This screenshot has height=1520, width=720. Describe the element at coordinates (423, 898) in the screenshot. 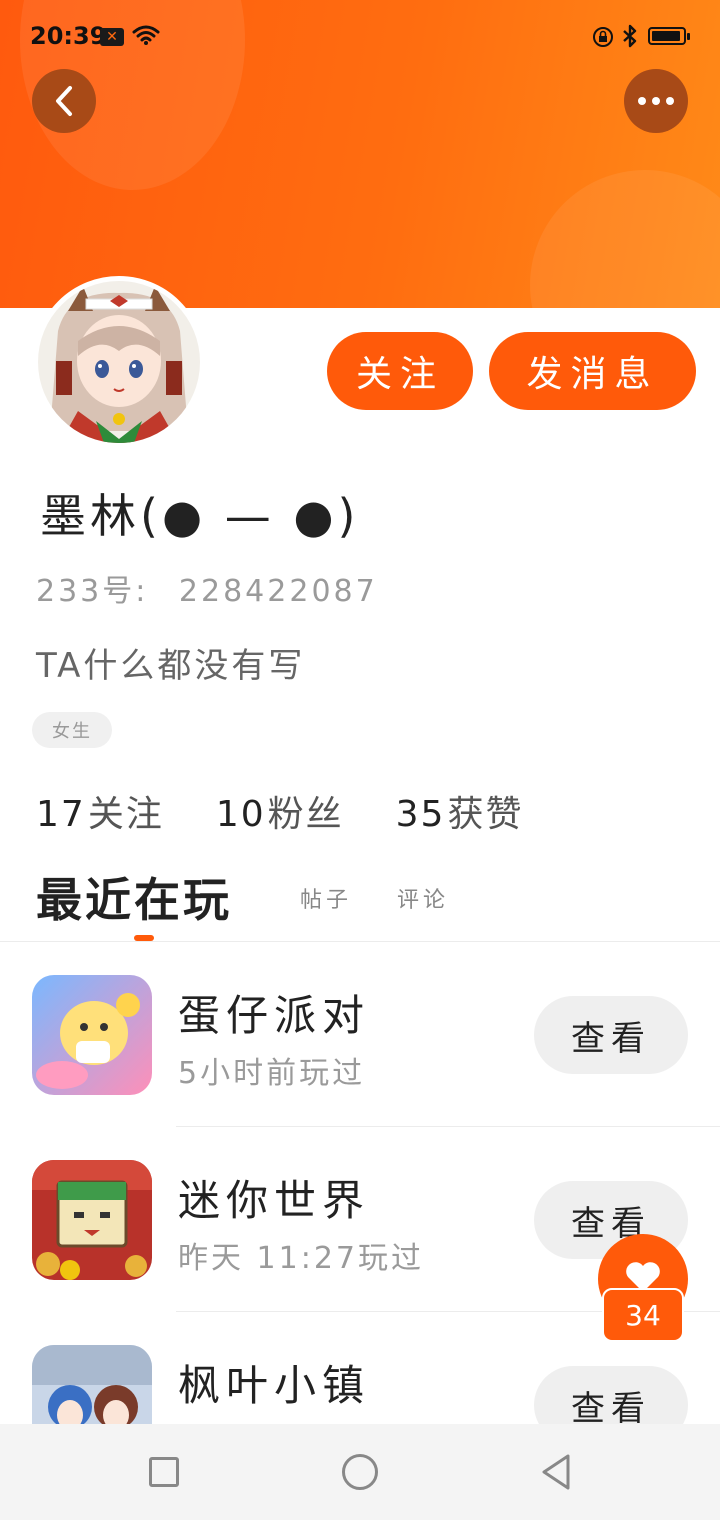

I see `tab-comments: 评论` at that location.